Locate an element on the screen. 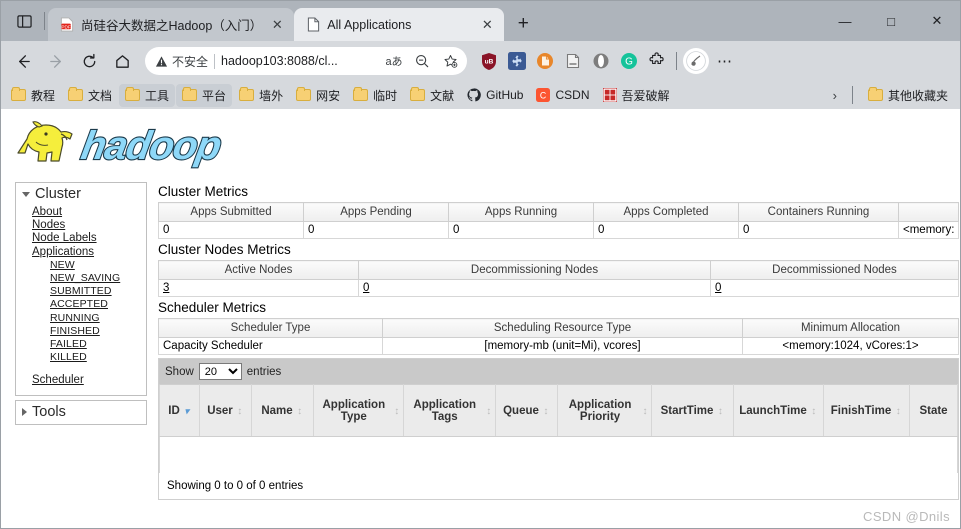 This screenshot has width=961, height=529. sidebar-item-new-saving: NEW_SAVING is located at coordinates (81, 278).